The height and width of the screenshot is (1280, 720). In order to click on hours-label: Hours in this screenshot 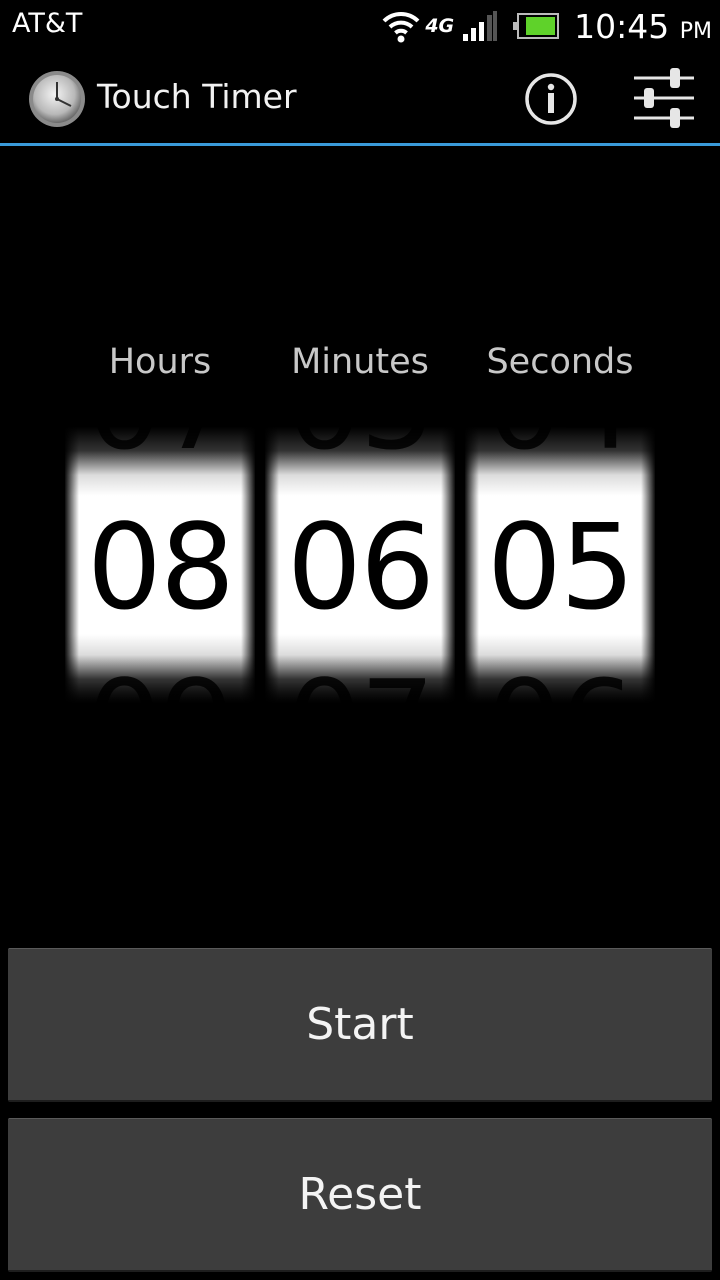, I will do `click(160, 362)`.